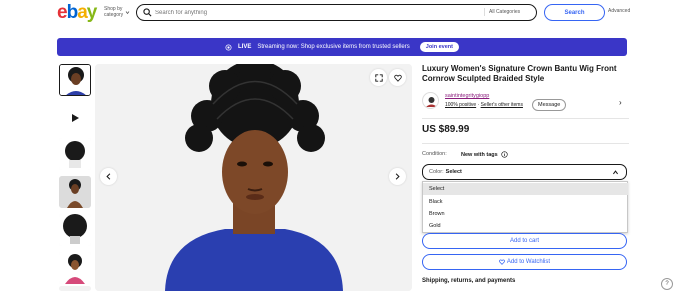 This screenshot has height=291, width=680. I want to click on shop-by-line2: category, so click(114, 15).